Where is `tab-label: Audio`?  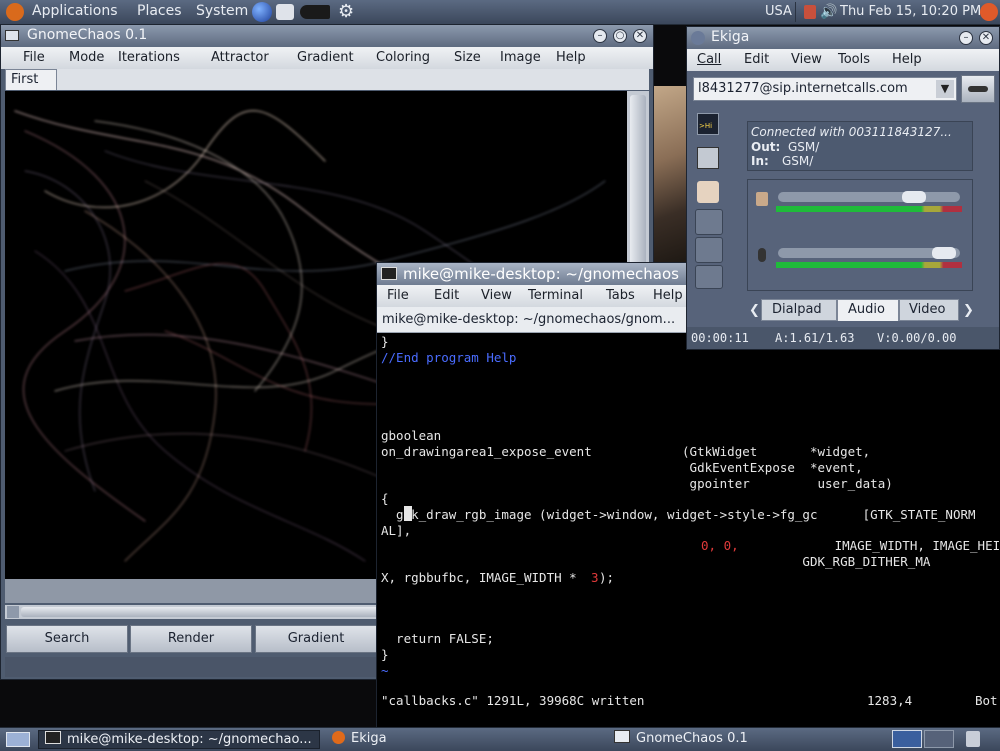 tab-label: Audio is located at coordinates (866, 309).